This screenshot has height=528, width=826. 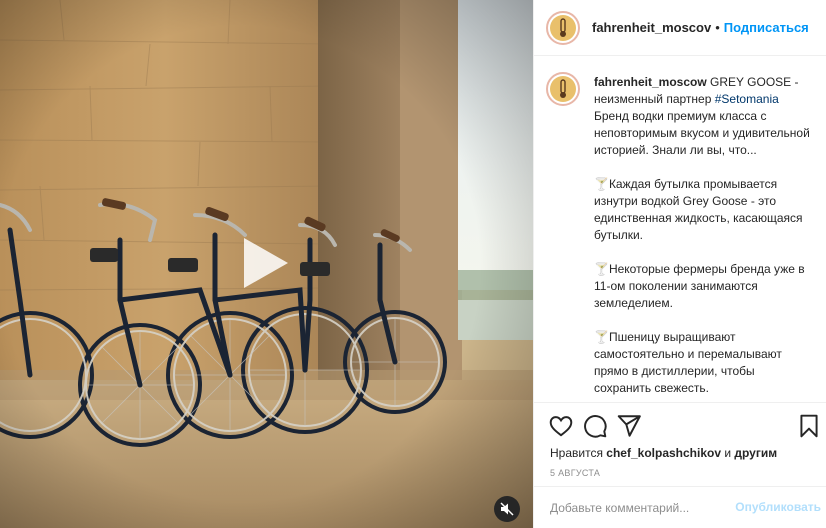 I want to click on likes-prefix: Нравится, so click(x=578, y=453).